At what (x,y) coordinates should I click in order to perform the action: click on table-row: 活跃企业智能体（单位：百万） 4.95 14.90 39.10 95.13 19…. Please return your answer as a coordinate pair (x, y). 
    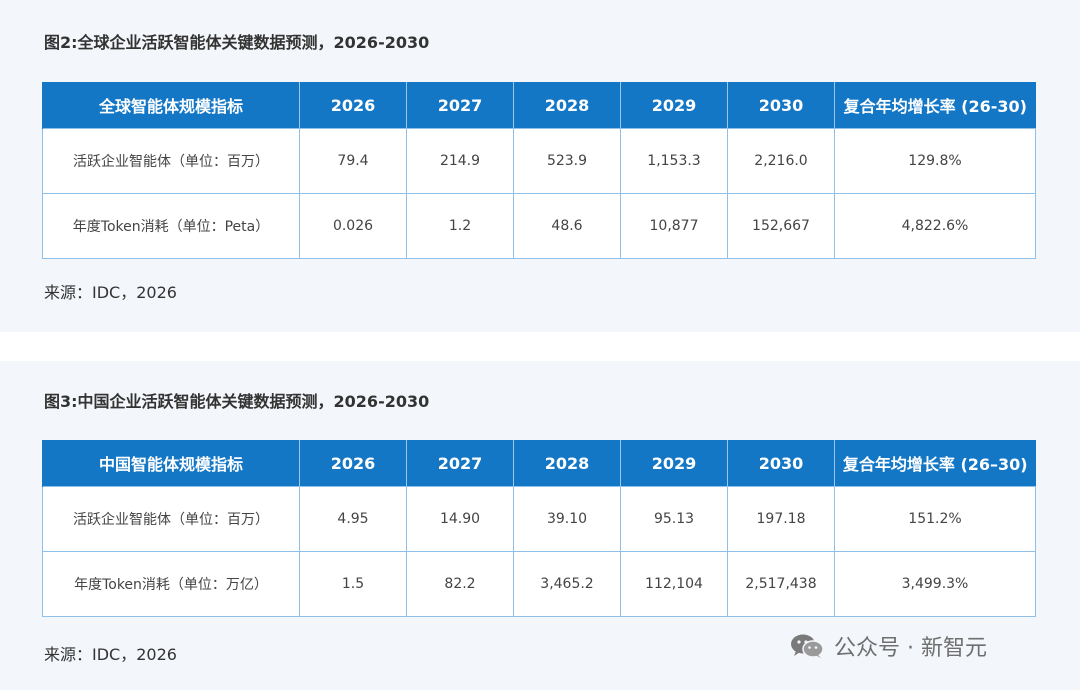
    Looking at the image, I should click on (539, 519).